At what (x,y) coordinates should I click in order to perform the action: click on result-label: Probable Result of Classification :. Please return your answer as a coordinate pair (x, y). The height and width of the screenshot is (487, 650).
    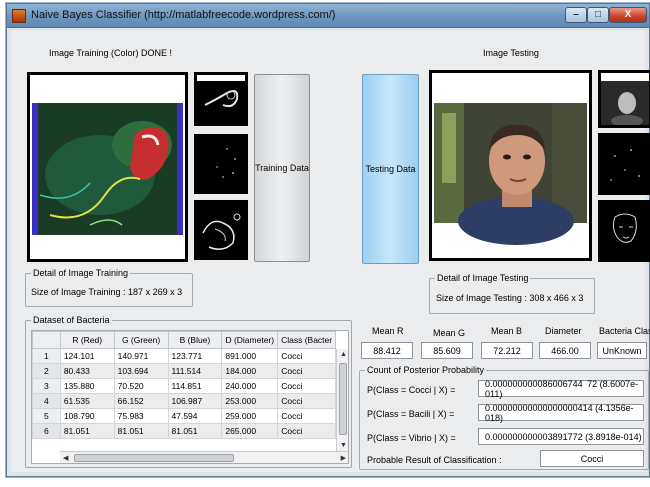
    Looking at the image, I should click on (434, 460).